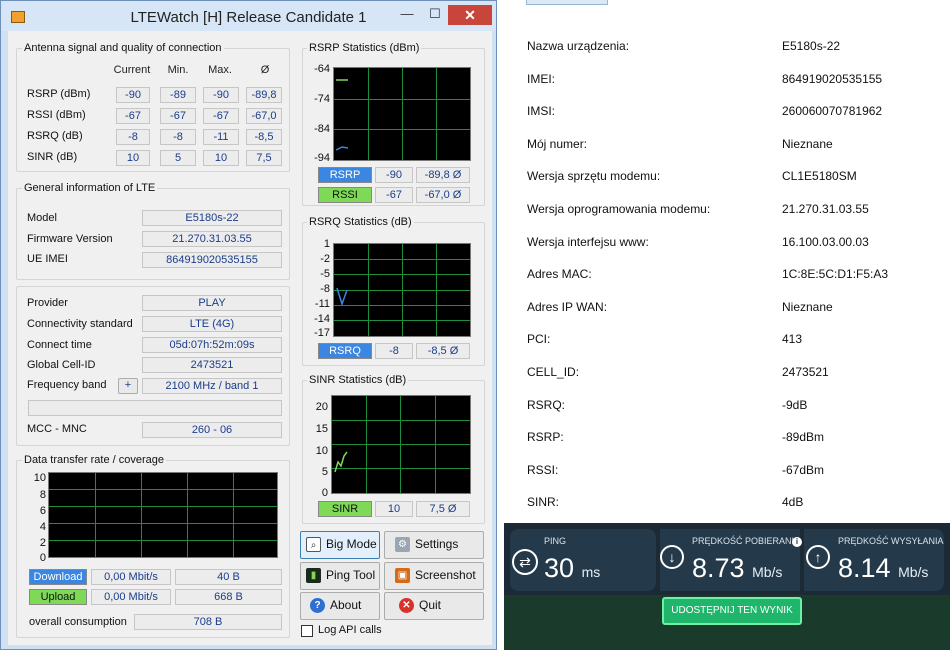 The image size is (950, 650). I want to click on minimize-button: —, so click(407, 15).